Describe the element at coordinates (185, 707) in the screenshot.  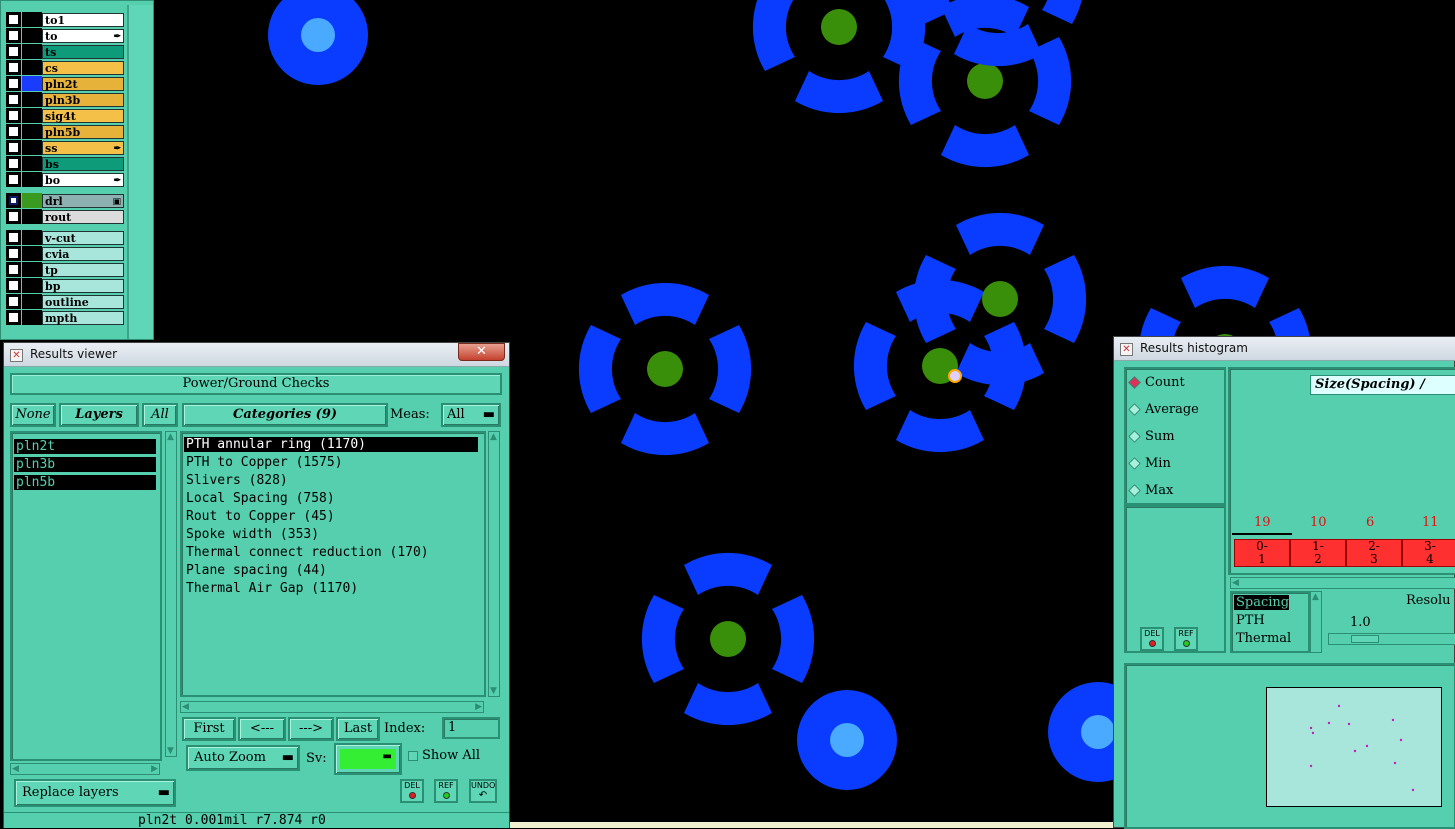
I see `scroll-left-icon: ◀` at that location.